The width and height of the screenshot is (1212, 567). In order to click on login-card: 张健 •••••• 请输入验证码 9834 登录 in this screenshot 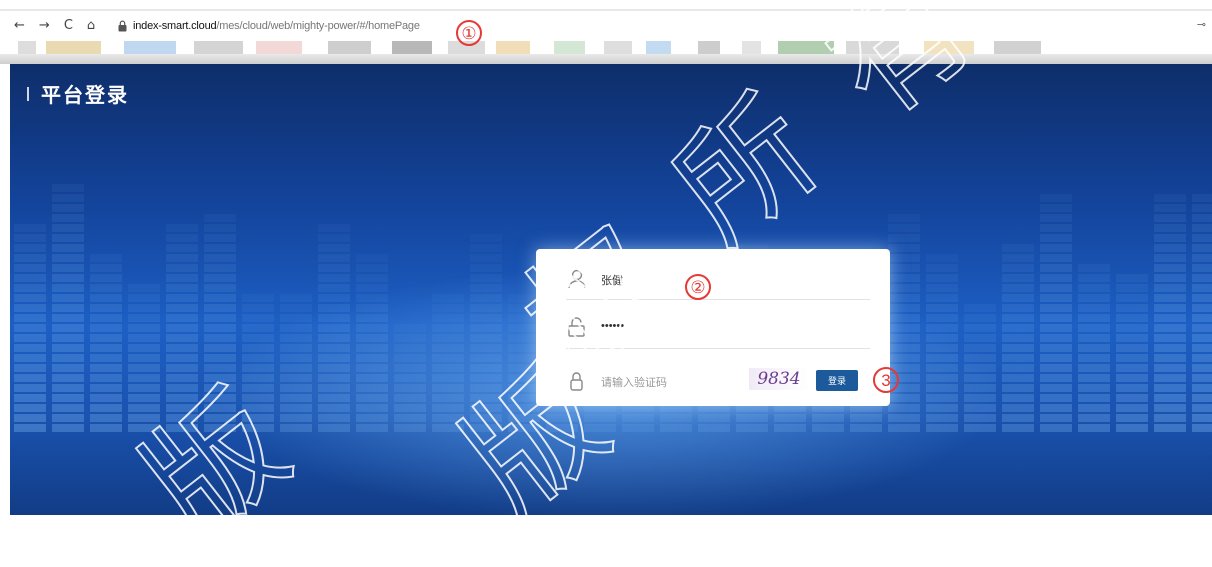, I will do `click(713, 327)`.